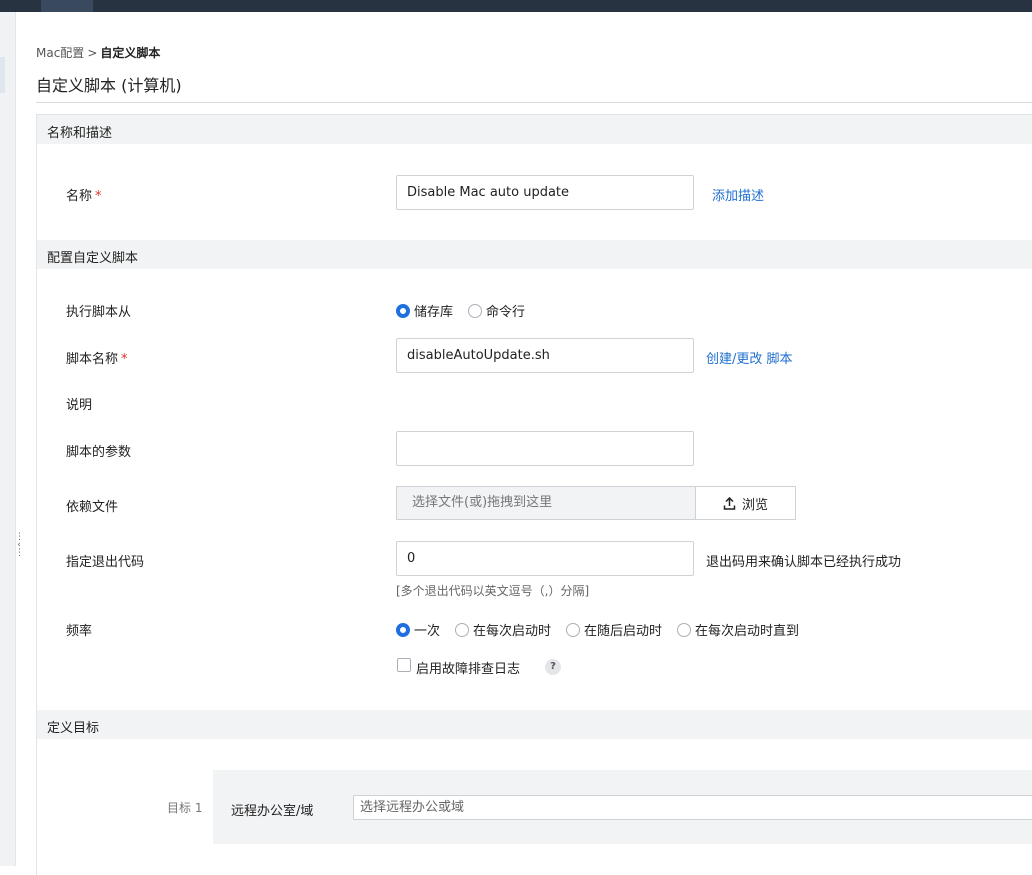 Image resolution: width=1032 pixels, height=875 pixels. Describe the element at coordinates (749, 357) in the screenshot. I see `create-modify-script-link: 创建/更改 脚本` at that location.